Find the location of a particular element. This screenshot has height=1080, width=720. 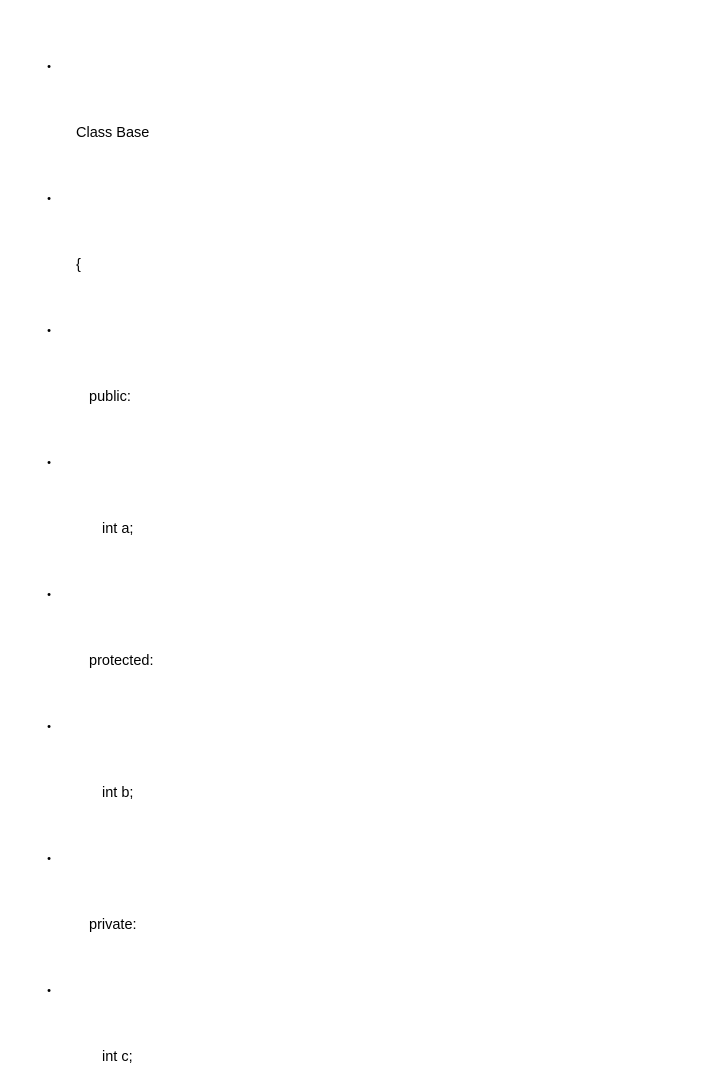

list-item-label: Class Base is located at coordinates (113, 133).